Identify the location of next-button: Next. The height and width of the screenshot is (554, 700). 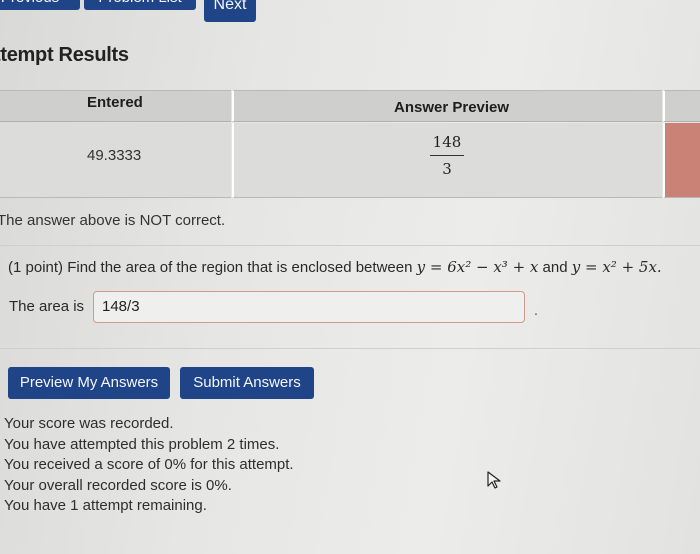
(230, 11).